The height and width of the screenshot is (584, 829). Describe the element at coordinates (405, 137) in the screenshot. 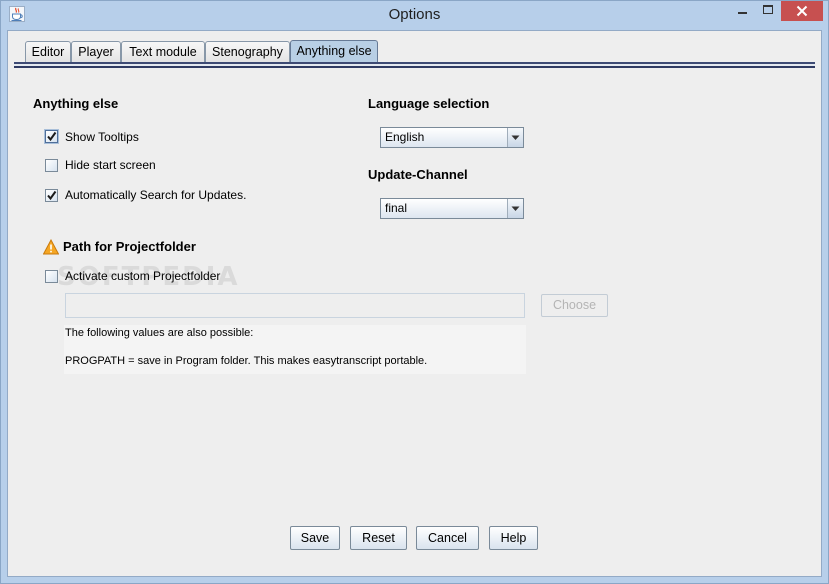

I see `language-selected-value: English` at that location.